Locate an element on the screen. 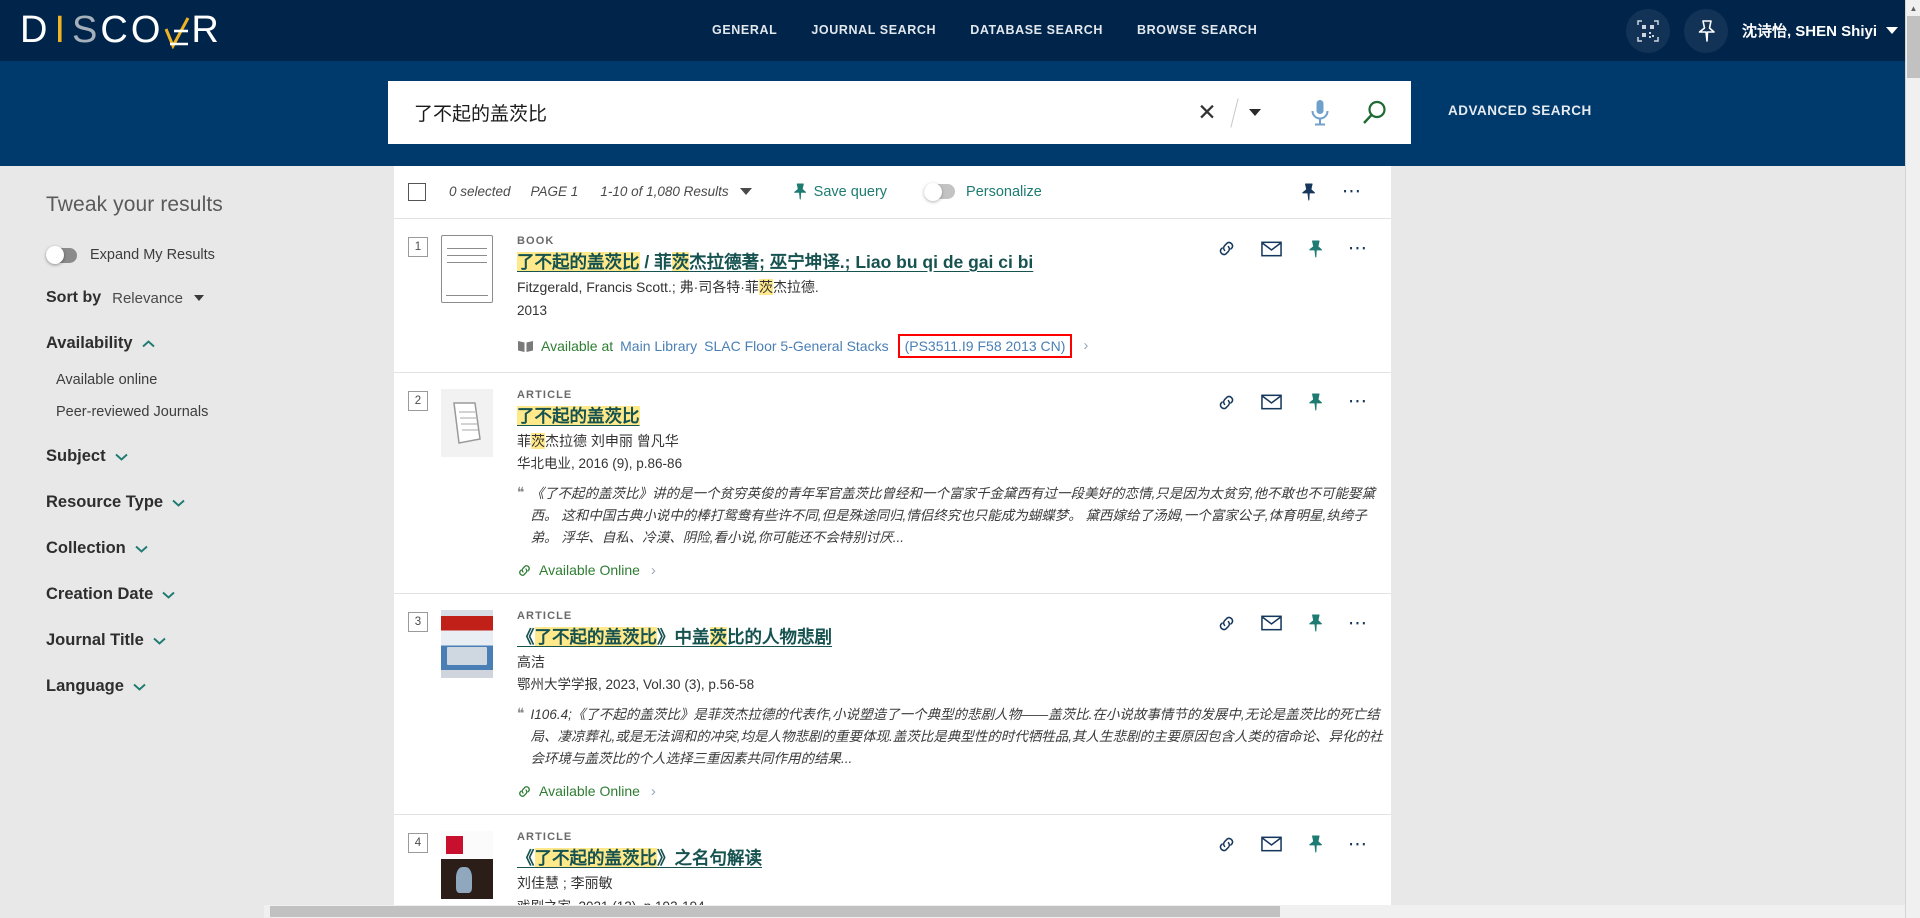  logo-checkmark-icon is located at coordinates (177, 31).